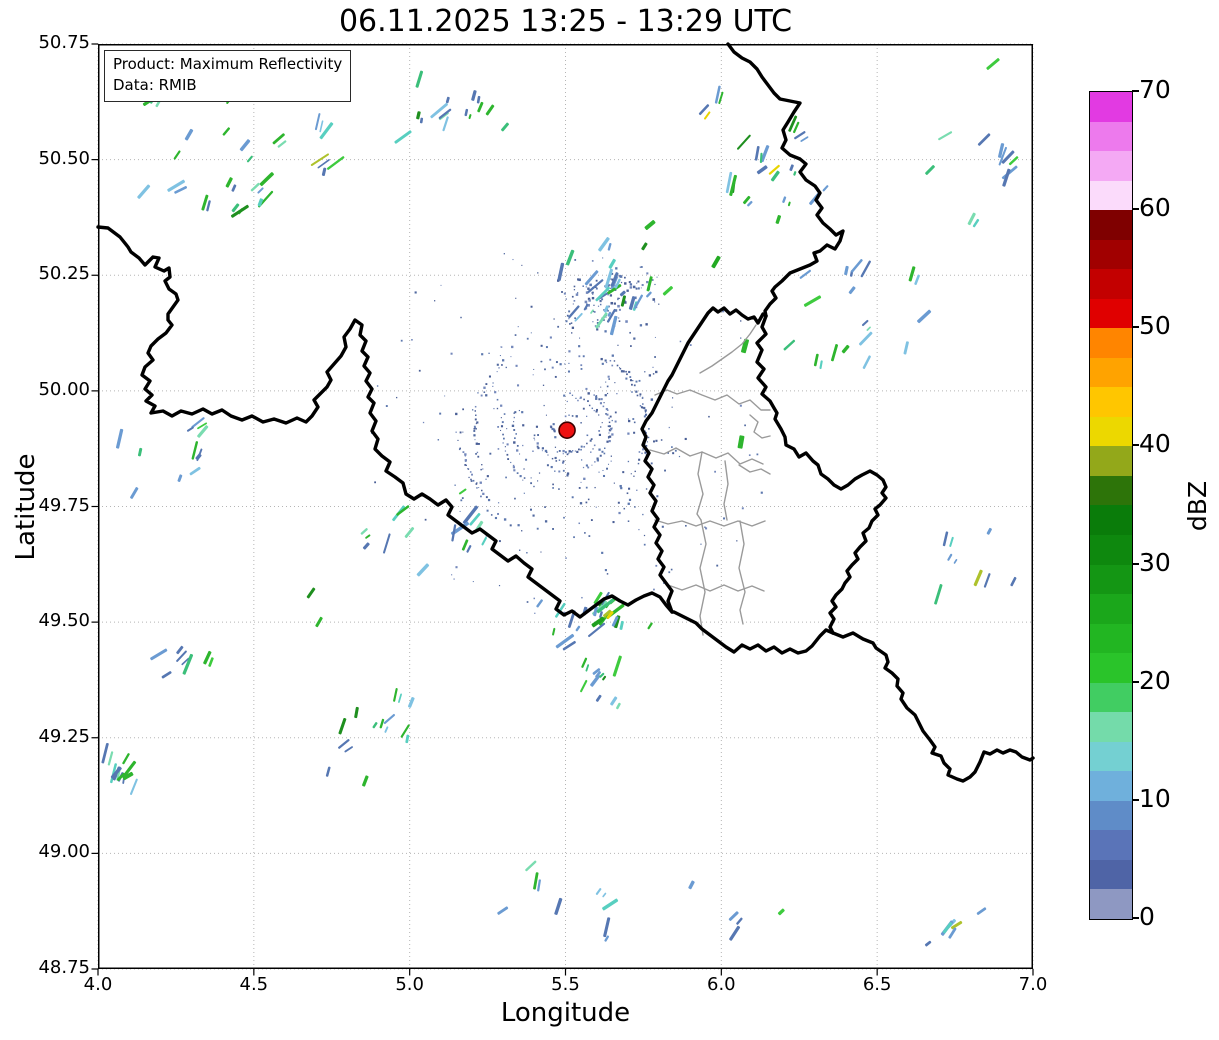  Describe the element at coordinates (64, 621) in the screenshot. I see `y-tick-label: 49.50` at that location.